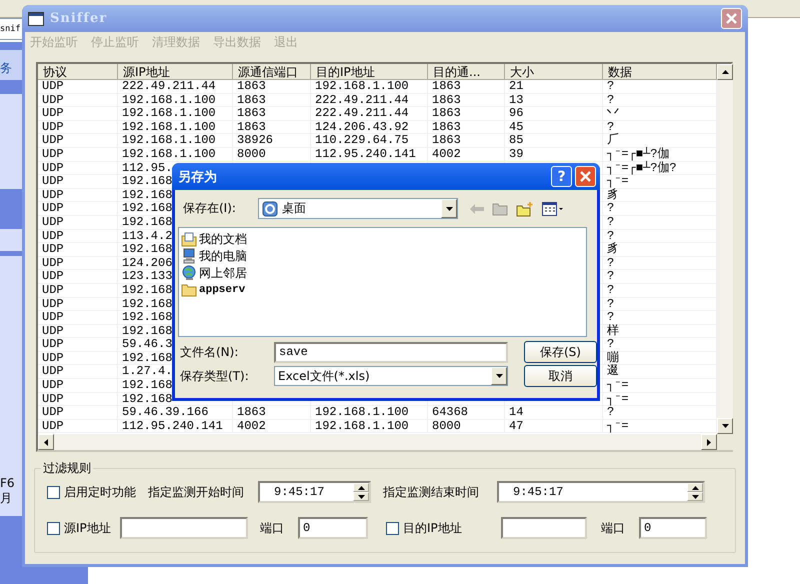 The height and width of the screenshot is (584, 800). I want to click on checkbox-label: 启用定时功能, so click(100, 492).